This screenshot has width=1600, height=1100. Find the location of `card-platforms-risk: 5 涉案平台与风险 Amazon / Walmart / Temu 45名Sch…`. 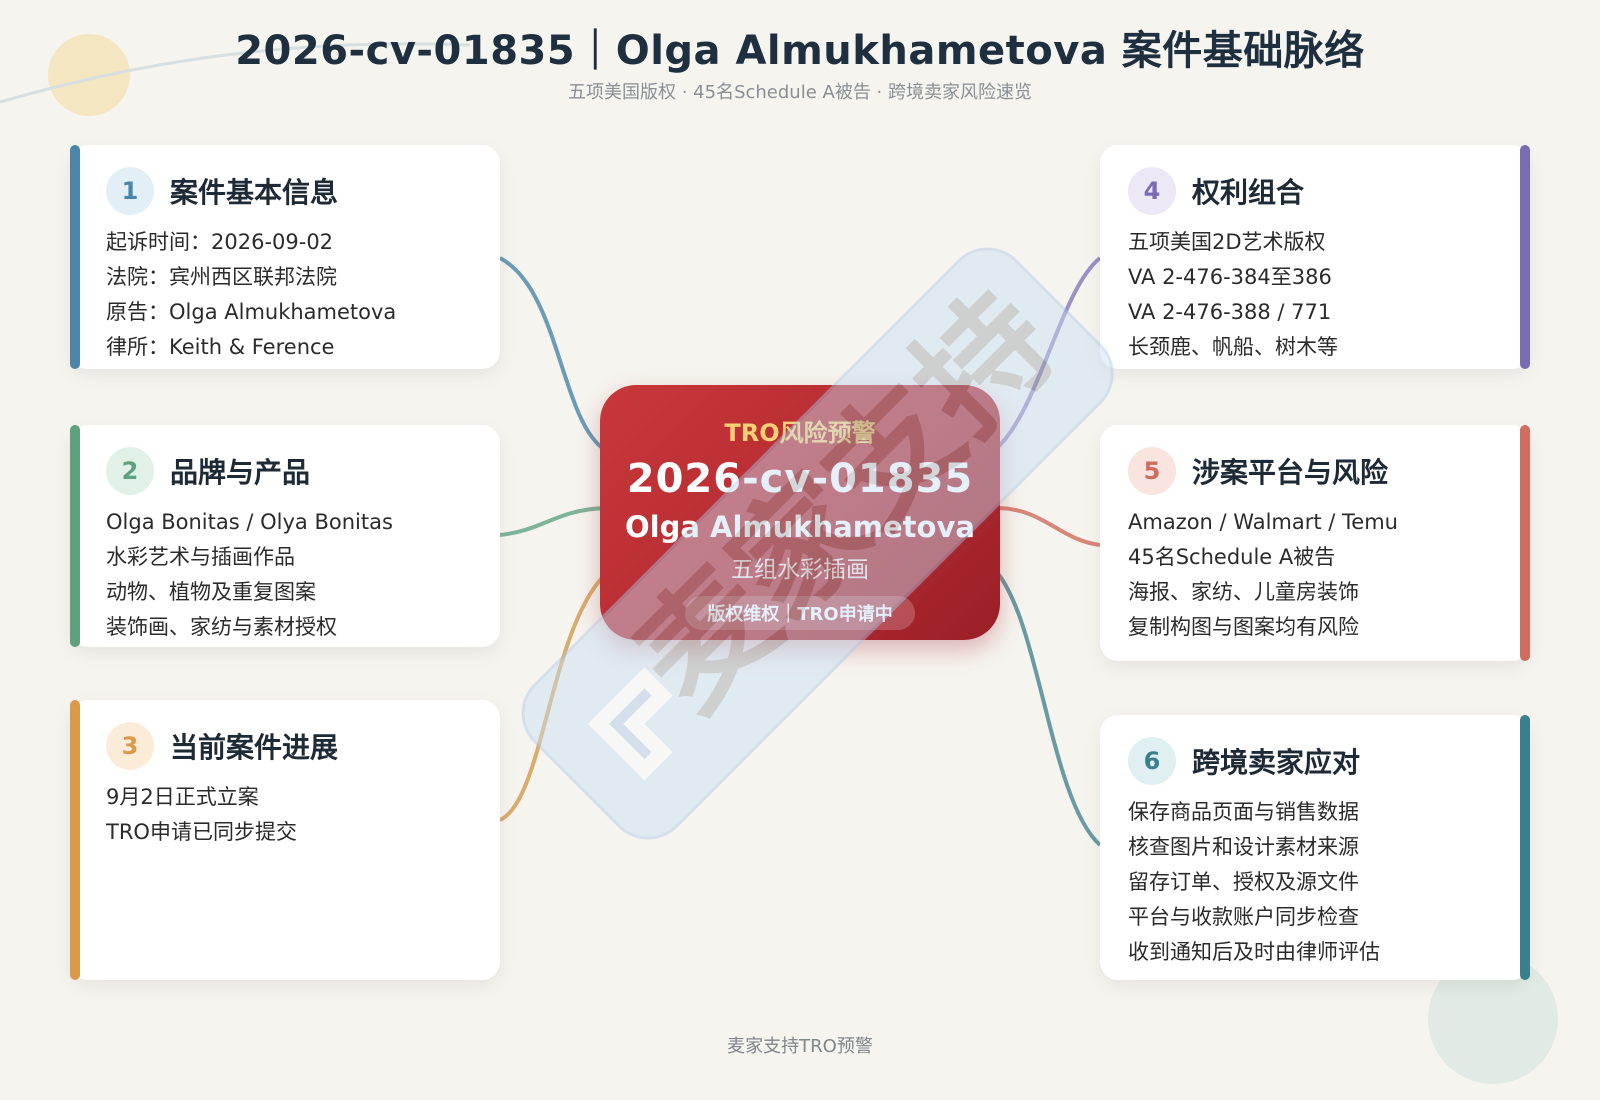

card-platforms-risk: 5 涉案平台与风险 Amazon / Walmart / Temu 45名Sch… is located at coordinates (1315, 543).